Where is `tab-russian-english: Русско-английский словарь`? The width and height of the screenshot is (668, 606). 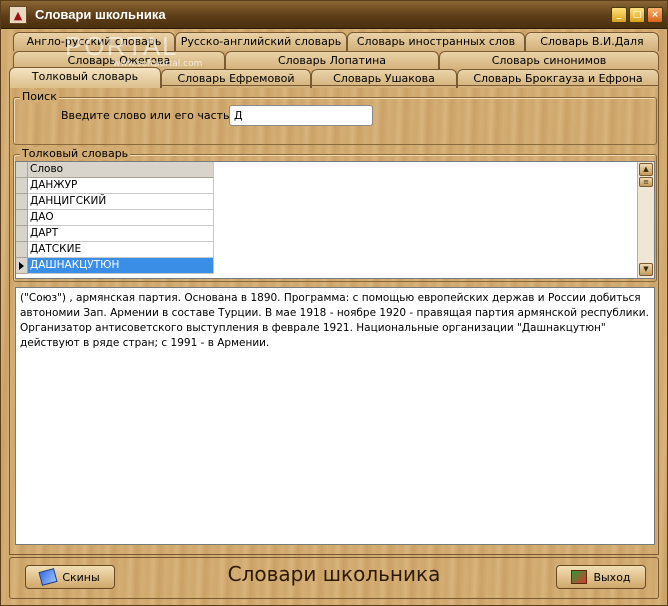
tab-russian-english: Русско-английский словарь is located at coordinates (261, 41).